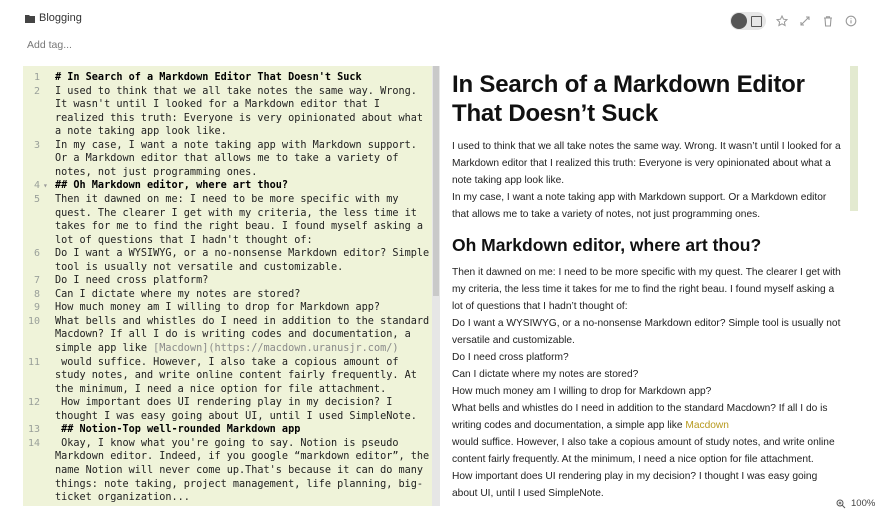 The width and height of the screenshot is (880, 520). I want to click on editor-text: a note taking app look like., so click(141, 132).